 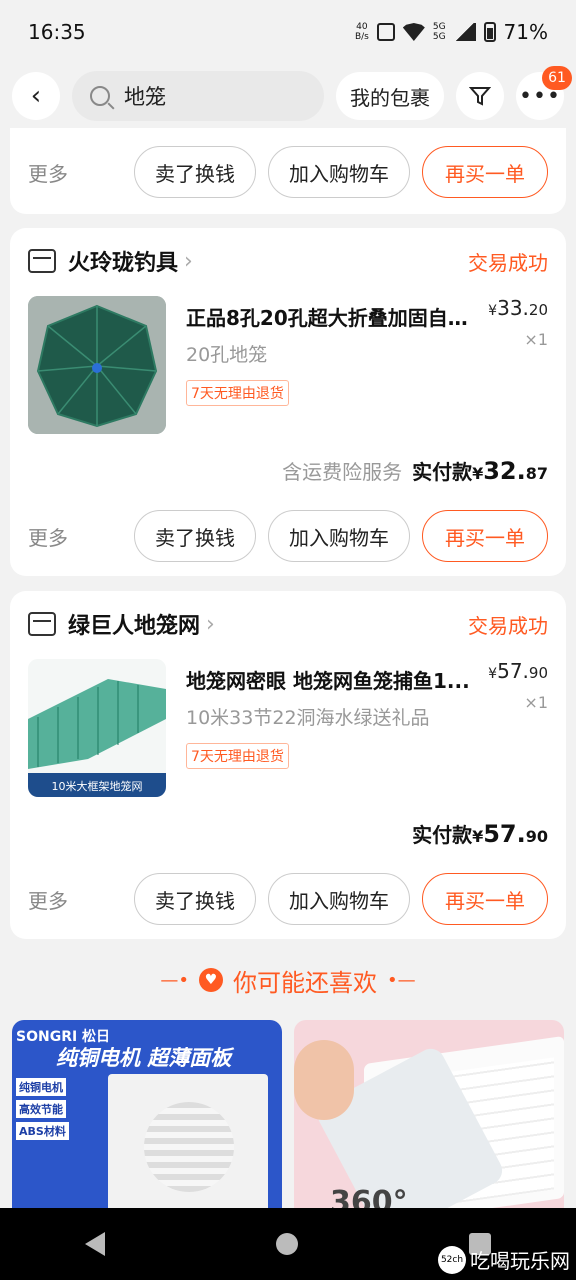 I want to click on nfc-icon, so click(x=385, y=32).